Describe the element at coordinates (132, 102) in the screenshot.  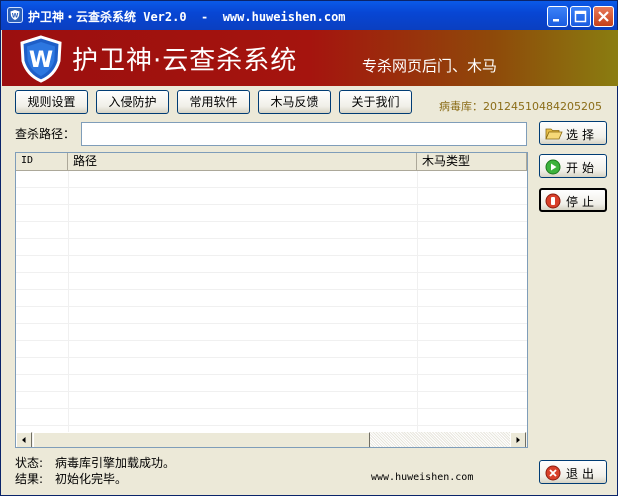
I see `intrusion-protection-button: 入侵防护` at that location.